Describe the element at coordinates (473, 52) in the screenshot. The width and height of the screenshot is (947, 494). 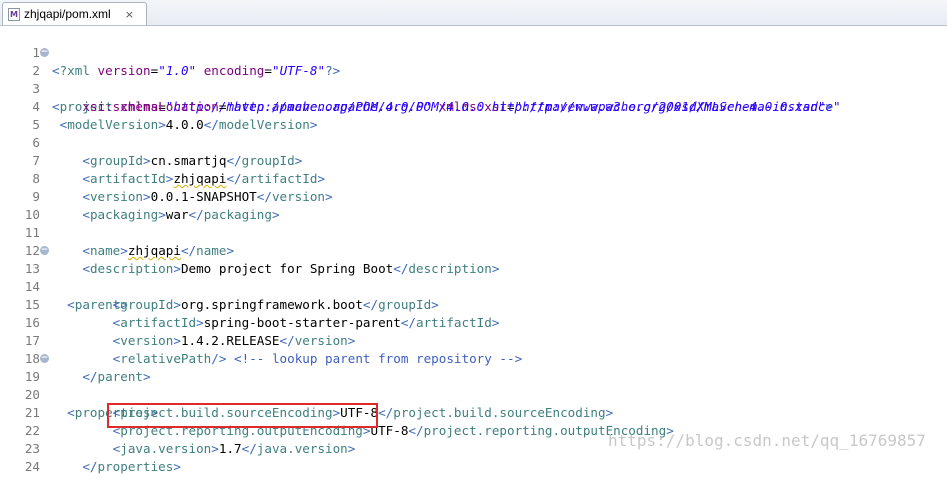
I see `code-line: 1 <?xml version="1.0" encoding="UTF-8"?>` at that location.